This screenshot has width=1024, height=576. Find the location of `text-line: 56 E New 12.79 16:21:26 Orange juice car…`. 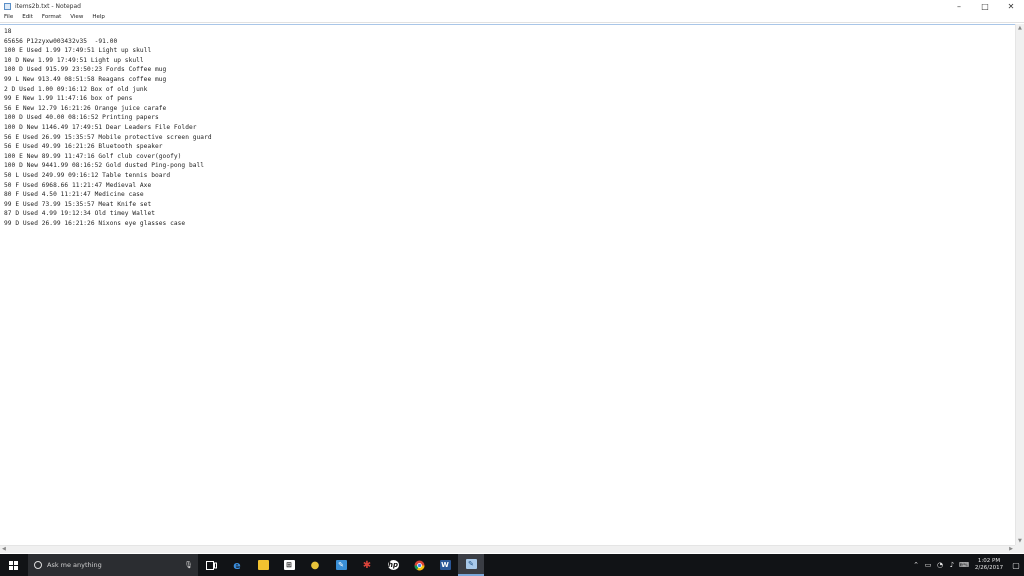

text-line: 56 E New 12.79 16:21:26 Orange juice car… is located at coordinates (85, 108).